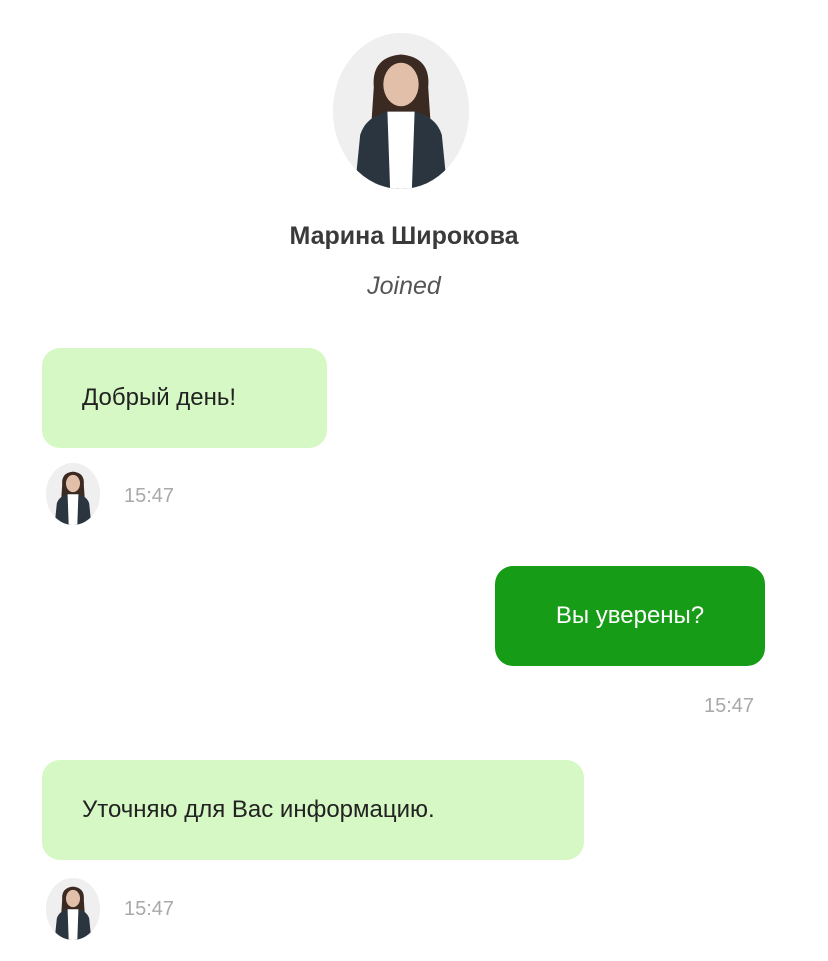 Image resolution: width=828 pixels, height=961 pixels. I want to click on message-bubble-incoming: Уточняю для Вас информацию., so click(313, 810).